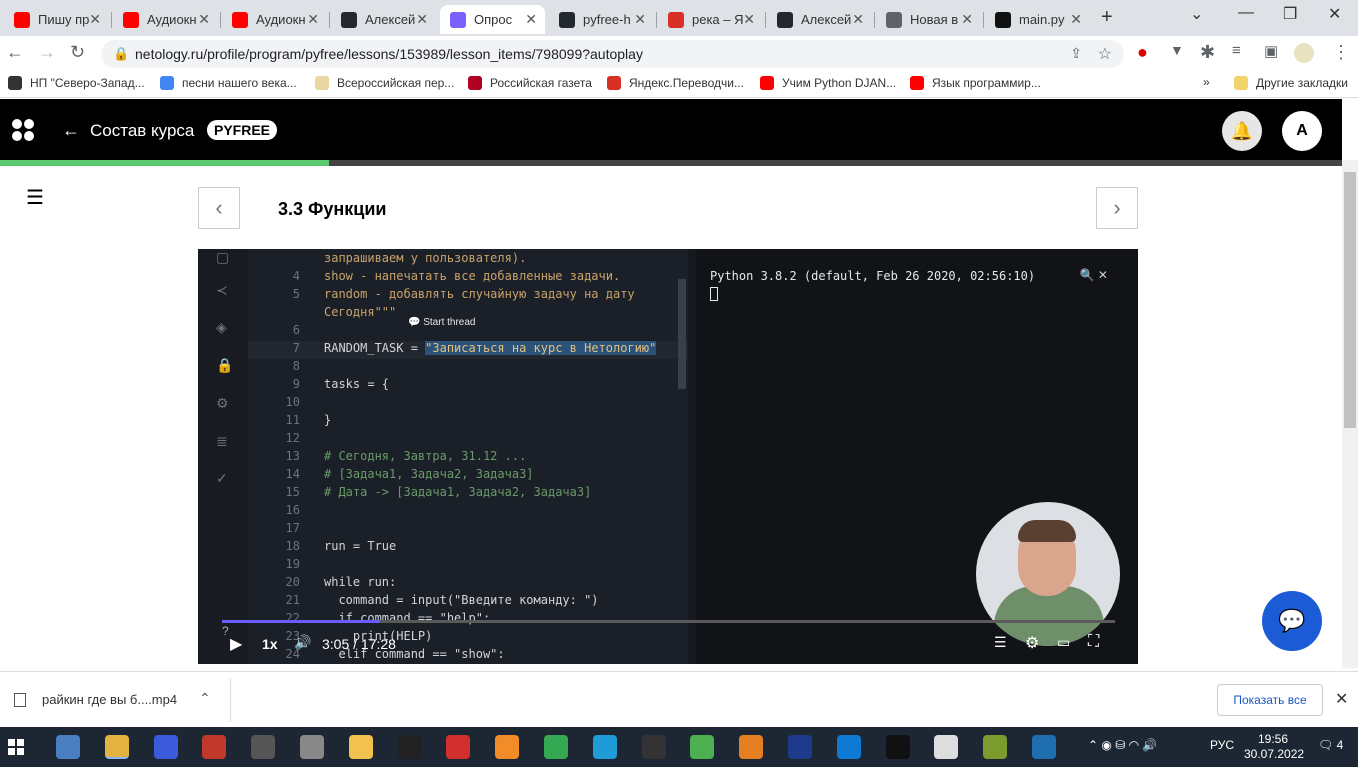 Image resolution: width=1358 pixels, height=767 pixels. What do you see at coordinates (1122, 745) in the screenshot?
I see `tray-icons: ⌃ ◉ ⛁ ◠ 🔊` at bounding box center [1122, 745].